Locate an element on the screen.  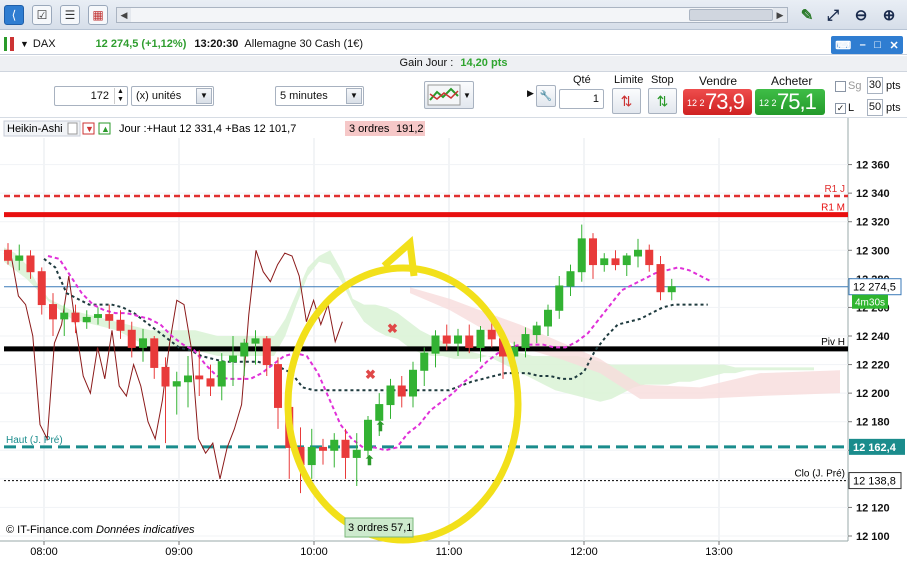
stop-order-button: ⇅ is located at coordinates (662, 101).